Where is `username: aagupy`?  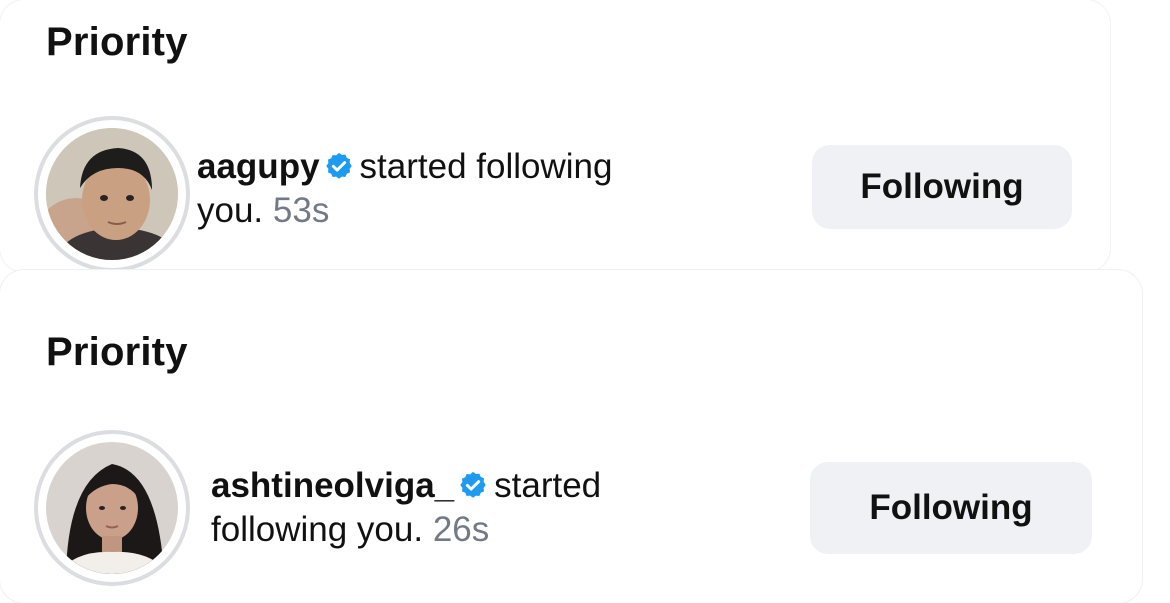
username: aagupy is located at coordinates (258, 166).